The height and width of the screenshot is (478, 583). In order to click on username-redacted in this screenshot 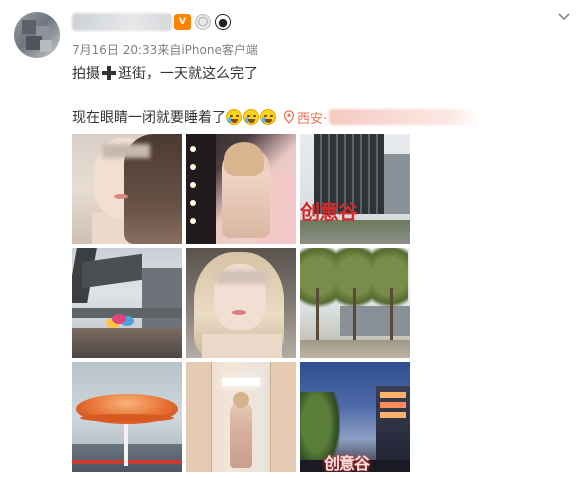, I will do `click(122, 22)`.